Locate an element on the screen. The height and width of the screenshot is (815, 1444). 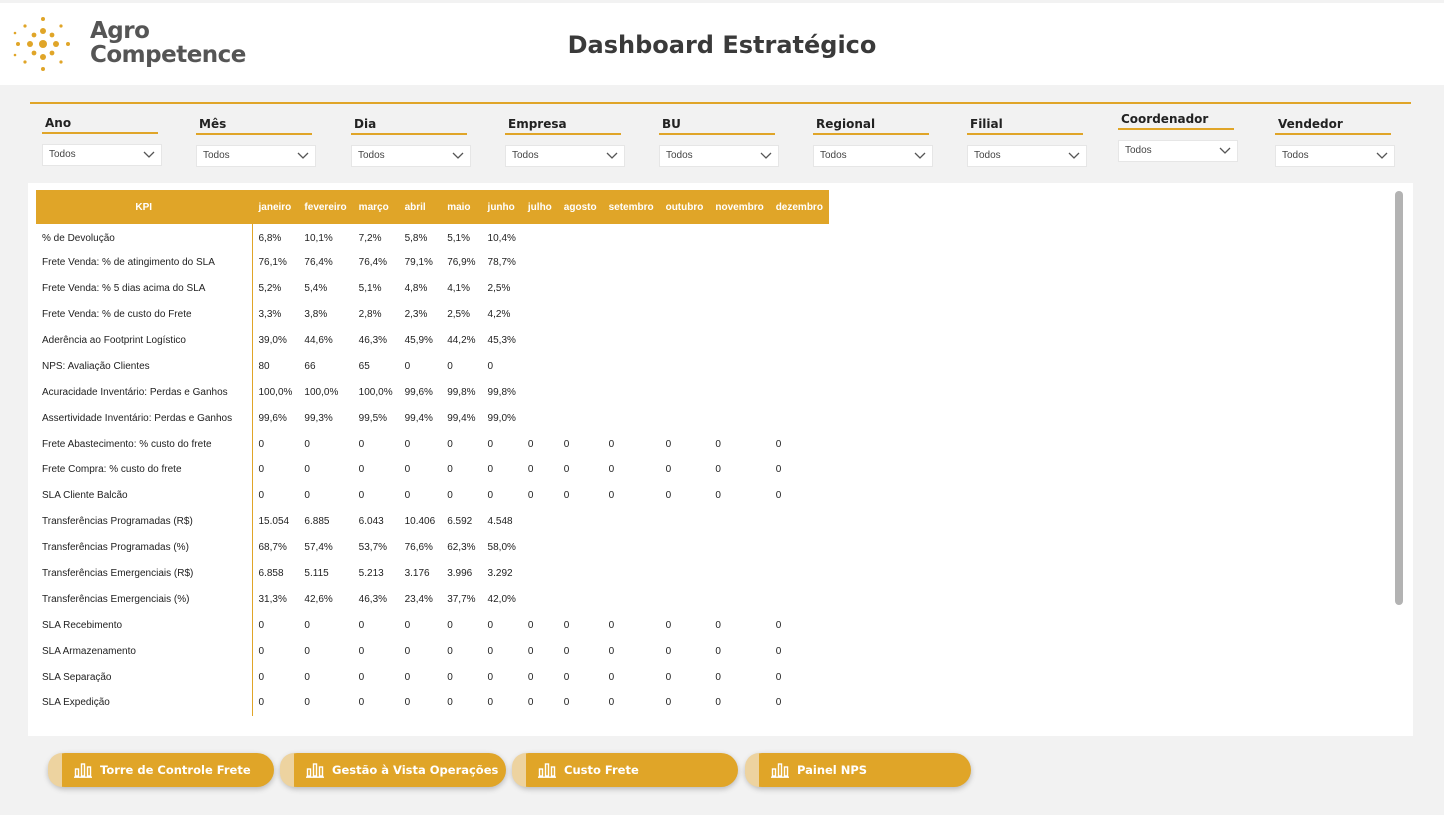
nav-button-0: Torre de Controle Frete is located at coordinates (161, 770).